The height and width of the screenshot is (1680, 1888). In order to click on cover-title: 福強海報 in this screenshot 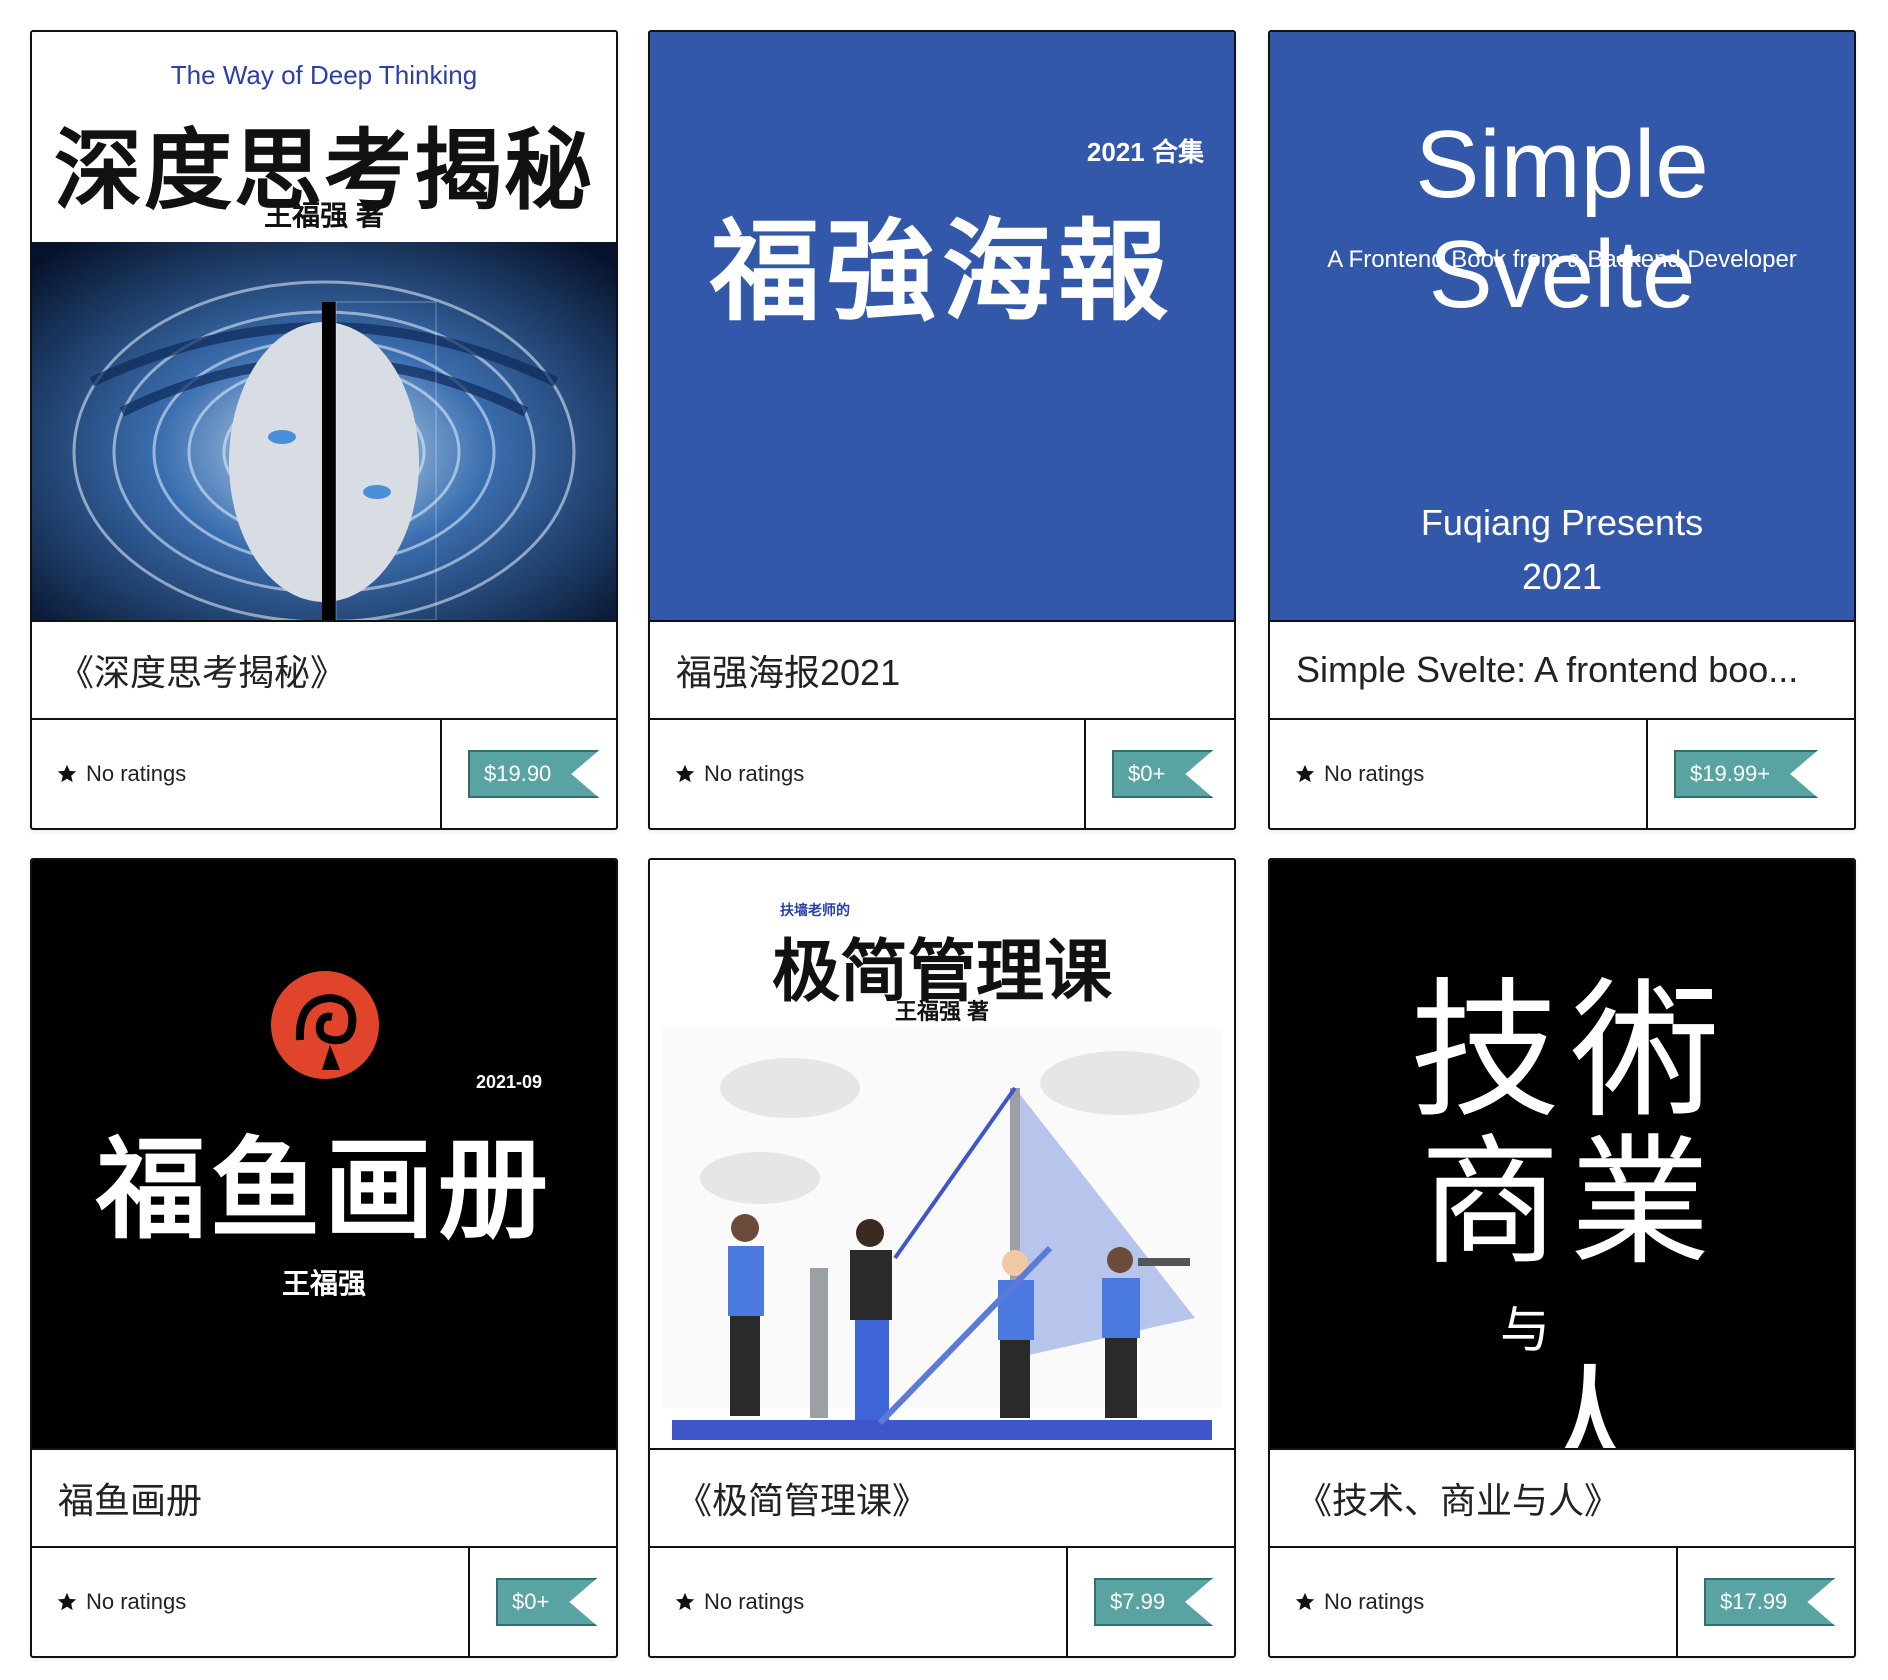, I will do `click(942, 271)`.